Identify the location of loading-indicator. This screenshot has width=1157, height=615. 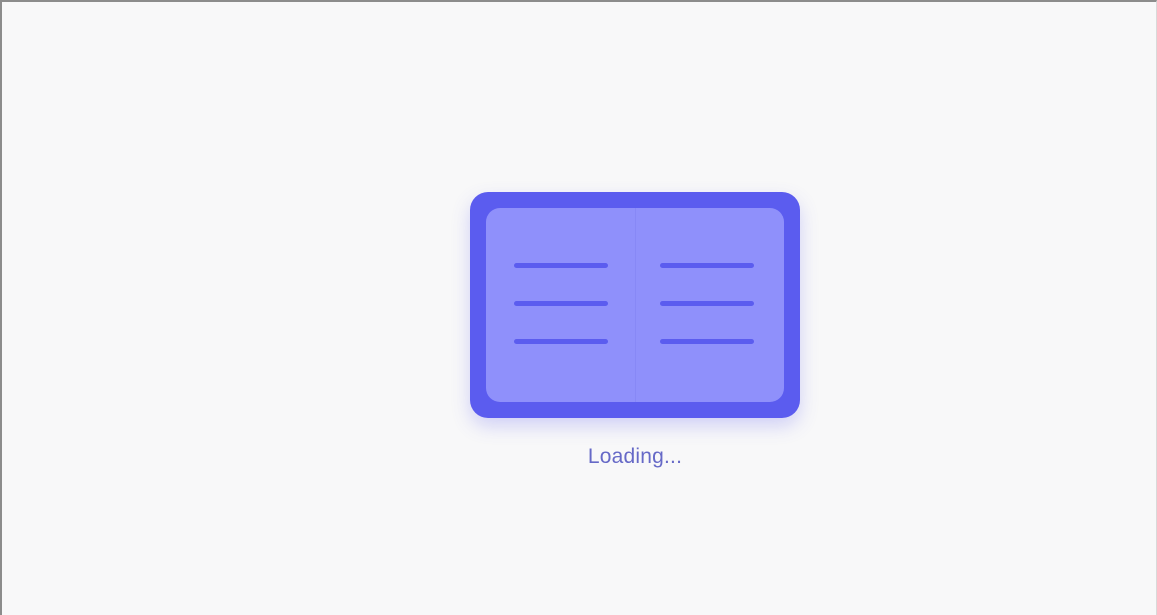
(635, 305).